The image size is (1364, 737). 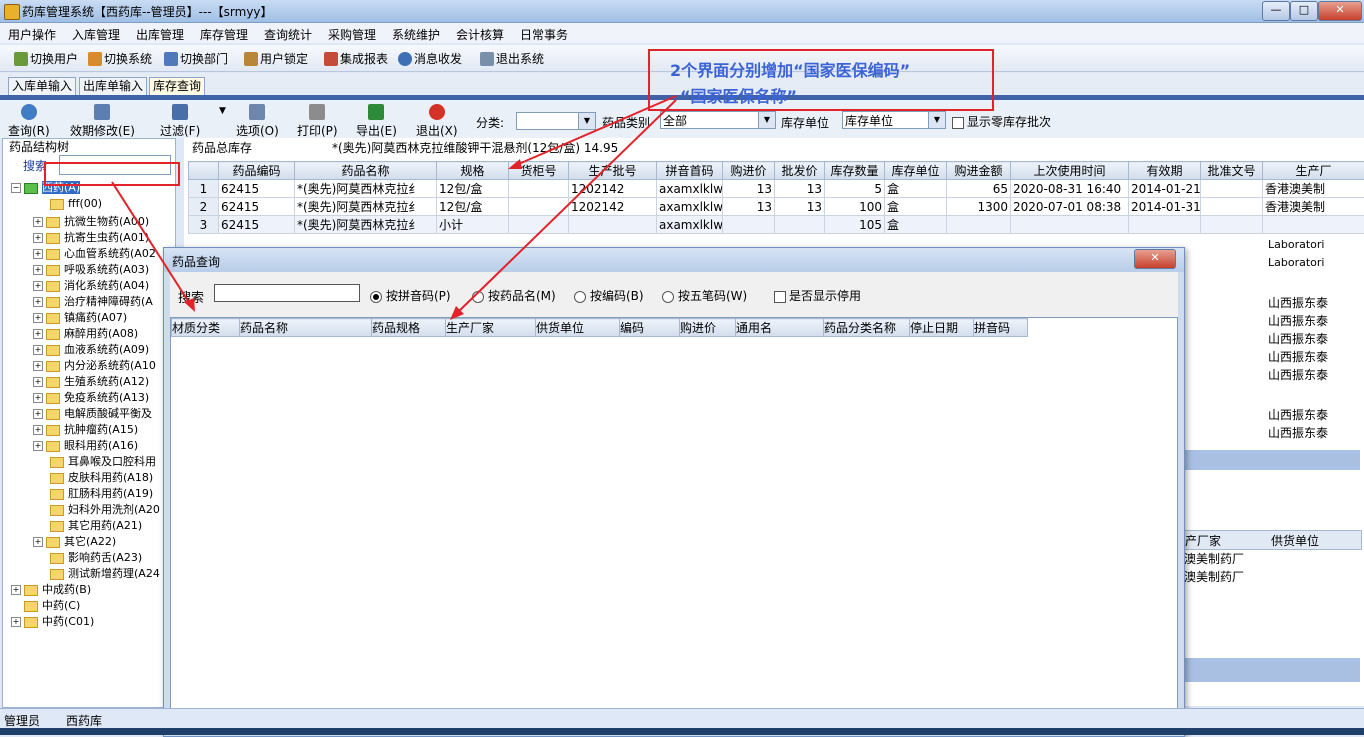 I want to click on tab-stock-query: 库存查询, so click(x=177, y=86).